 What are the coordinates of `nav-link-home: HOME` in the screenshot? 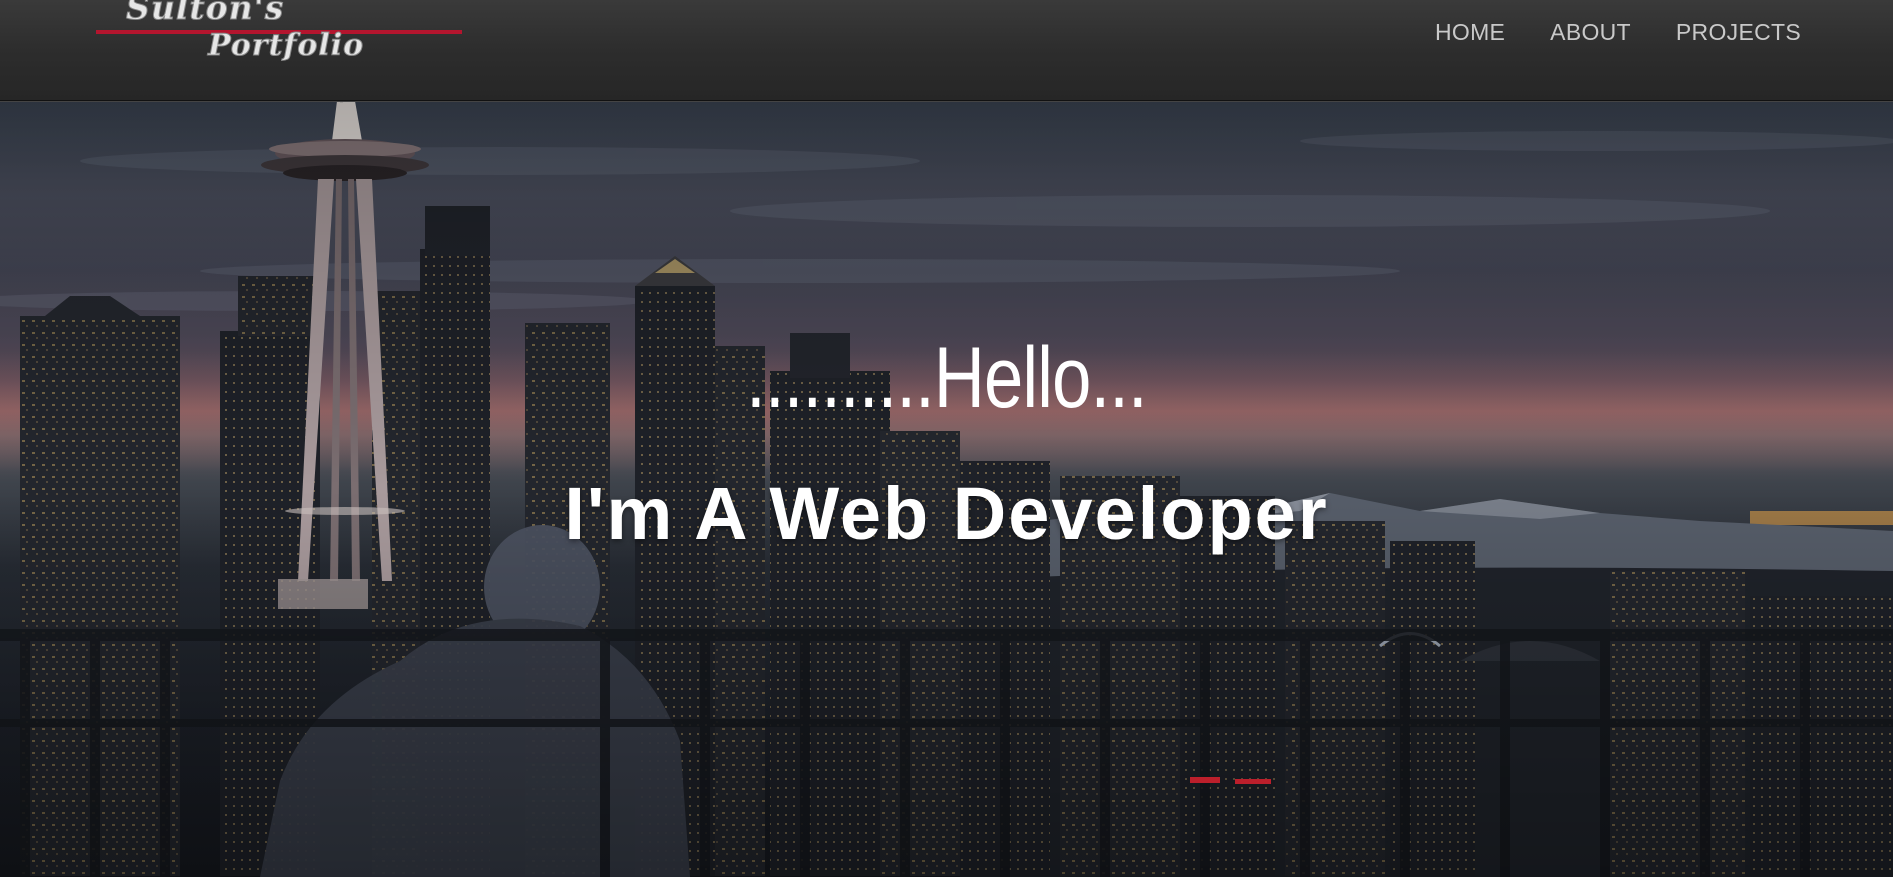 It's located at (1470, 32).